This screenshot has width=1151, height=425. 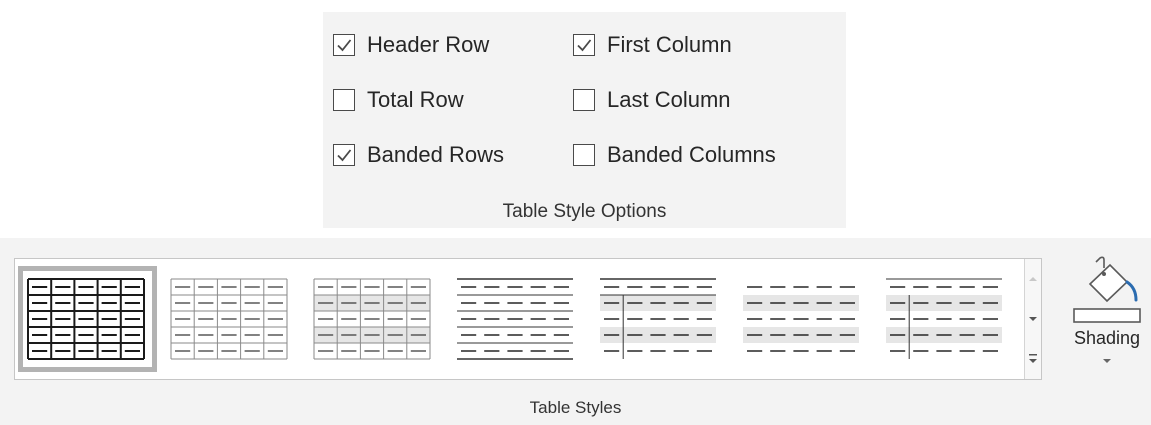 I want to click on table-style-banded-first-column-lines, so click(x=659, y=319).